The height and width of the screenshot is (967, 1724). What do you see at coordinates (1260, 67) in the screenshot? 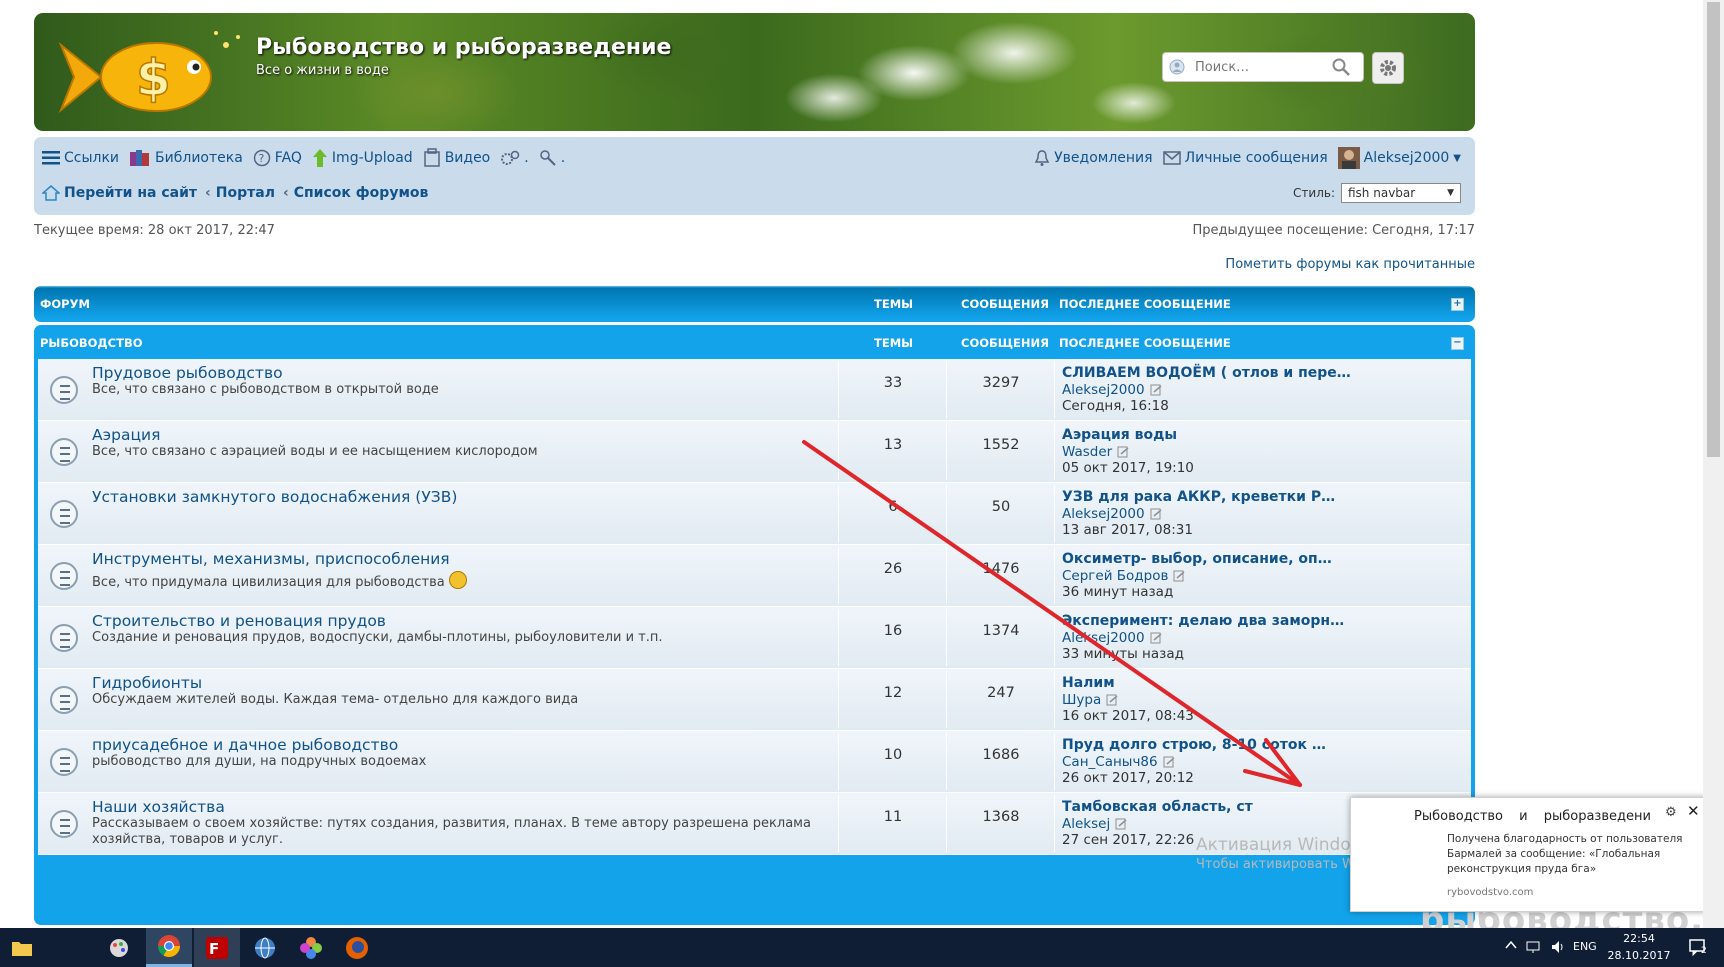
I see `search-input` at bounding box center [1260, 67].